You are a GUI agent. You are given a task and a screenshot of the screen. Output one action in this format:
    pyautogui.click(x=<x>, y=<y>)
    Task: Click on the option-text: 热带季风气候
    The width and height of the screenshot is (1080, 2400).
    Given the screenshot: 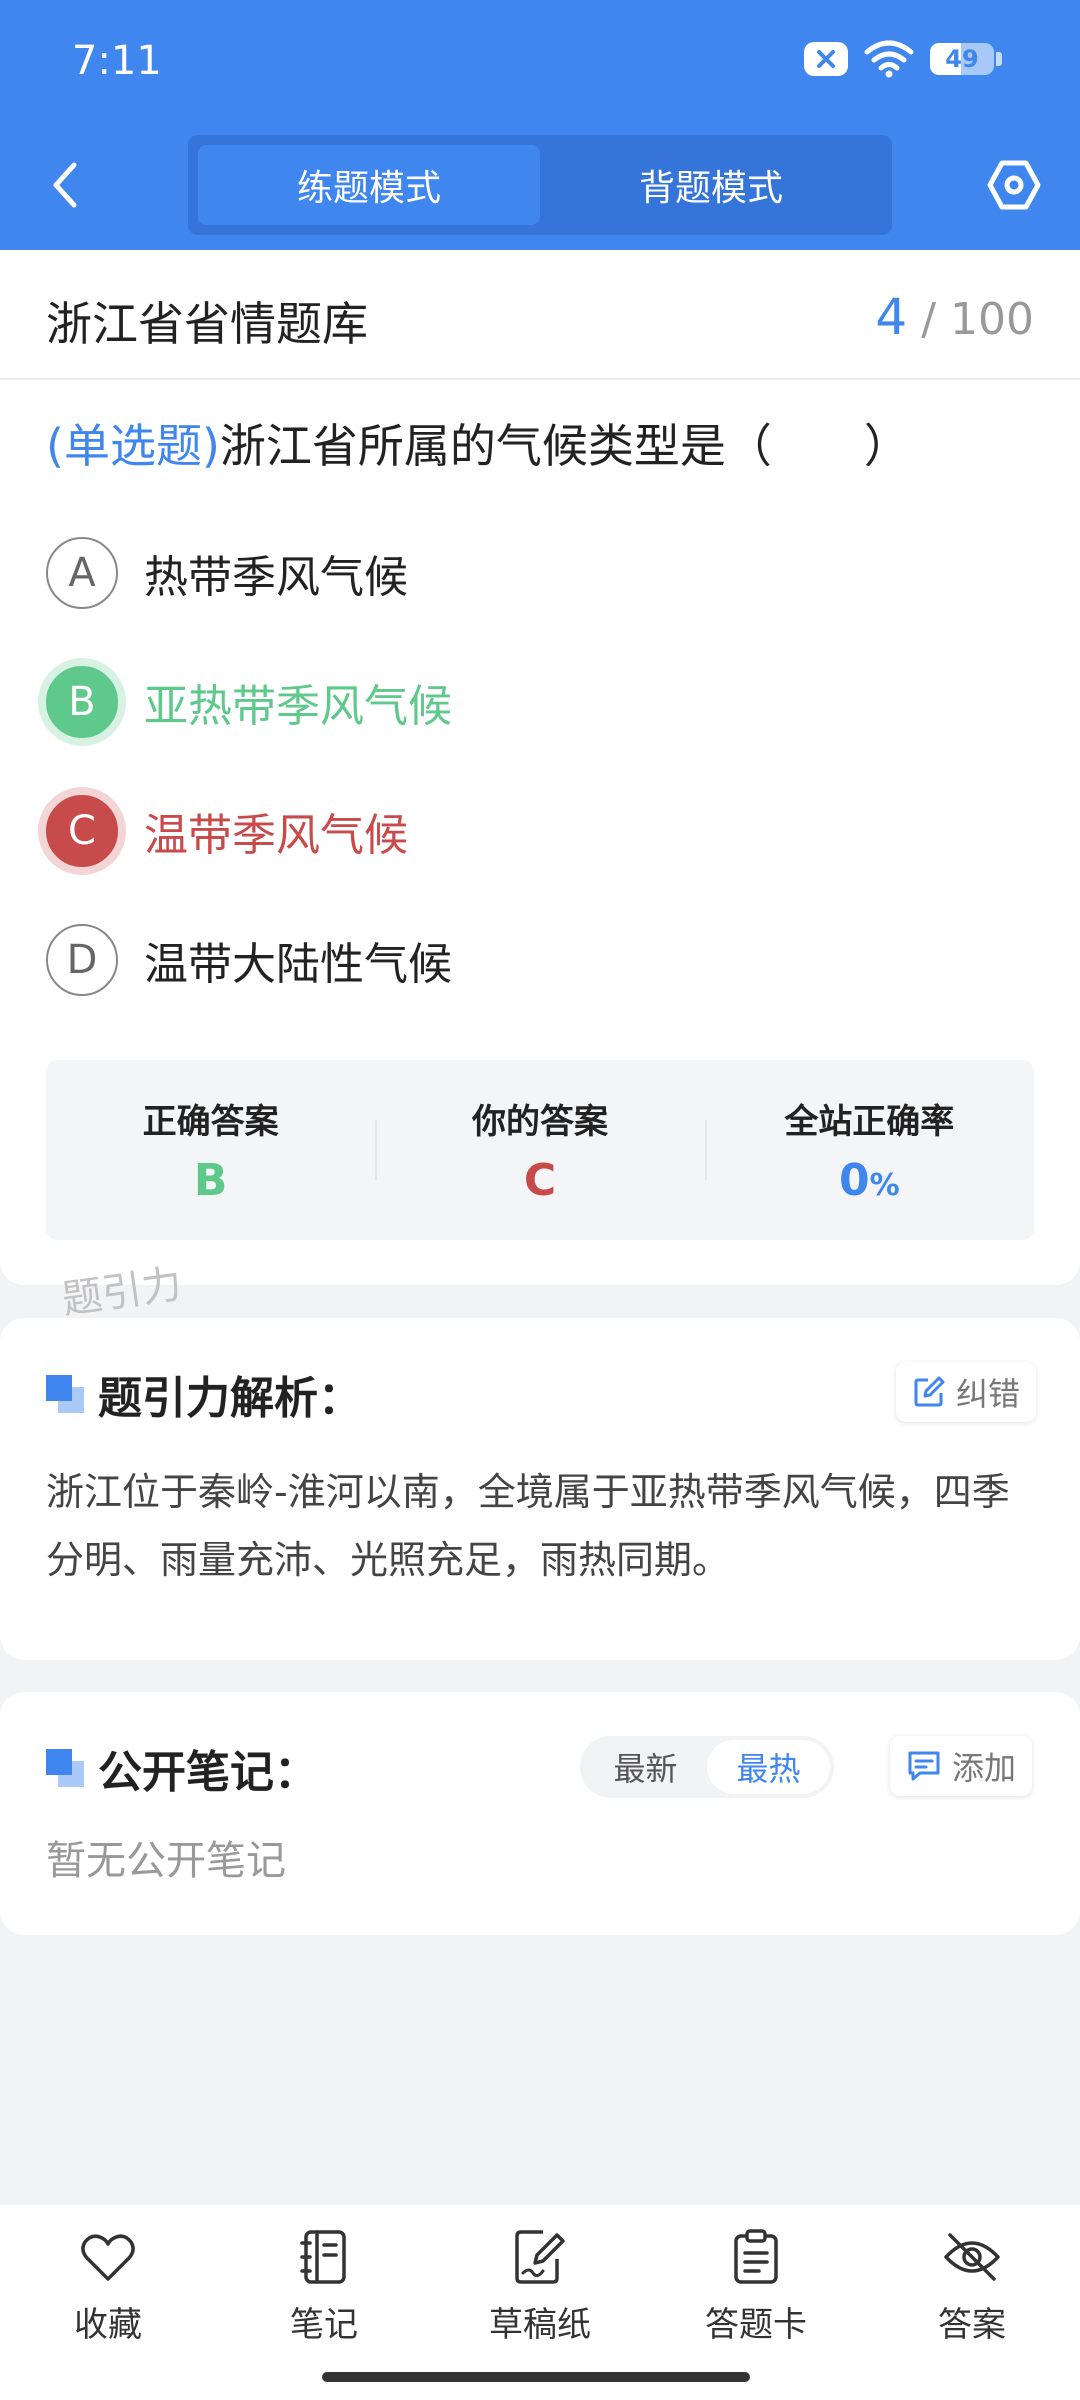 What is the action you would take?
    pyautogui.click(x=276, y=577)
    